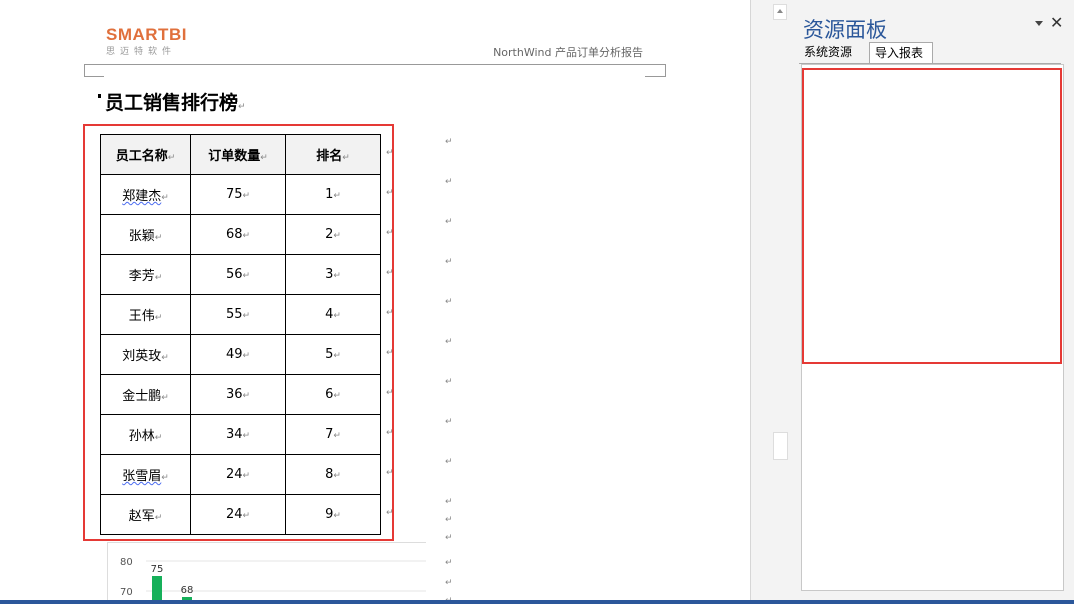 The height and width of the screenshot is (604, 1074). Describe the element at coordinates (187, 590) in the screenshot. I see `bar-value-label: 68` at that location.